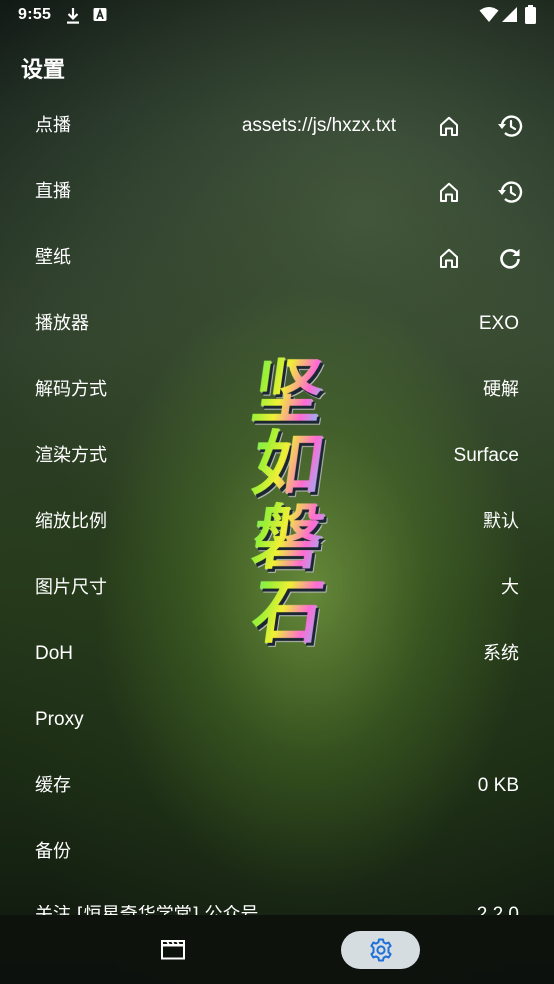 The width and height of the screenshot is (554, 984). What do you see at coordinates (147, 910) in the screenshot?
I see `setting-label: 关注 [恒星奇华学堂] 公众号` at bounding box center [147, 910].